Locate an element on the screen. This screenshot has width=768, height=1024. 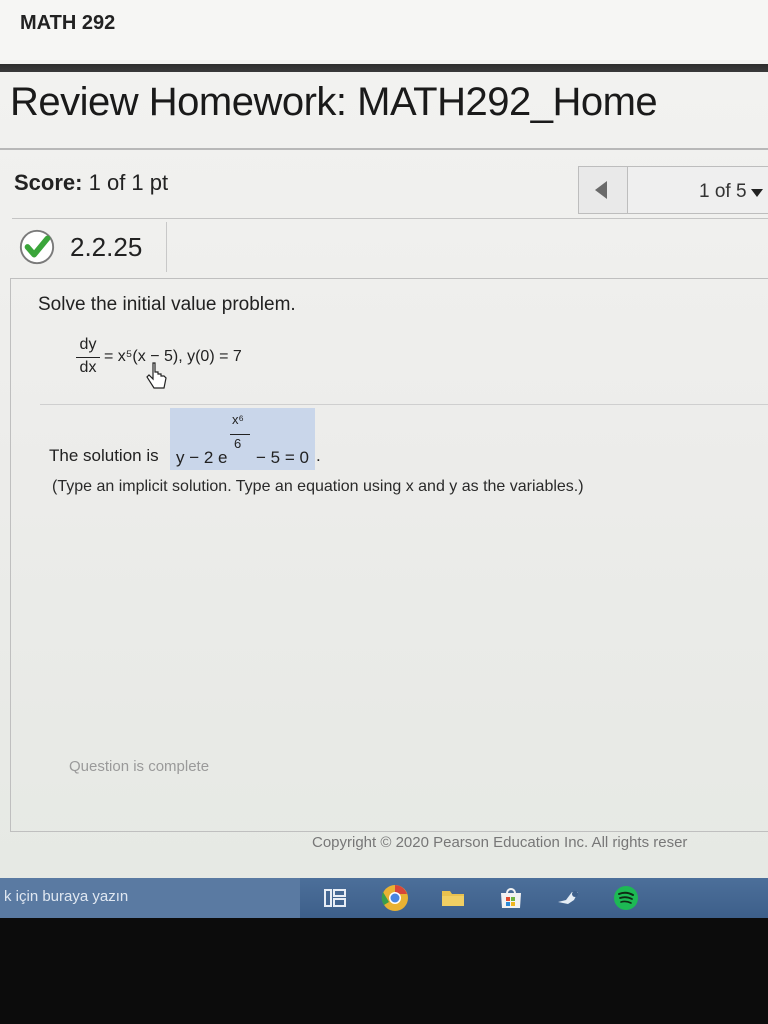
check-circle-icon is located at coordinates (37, 247).